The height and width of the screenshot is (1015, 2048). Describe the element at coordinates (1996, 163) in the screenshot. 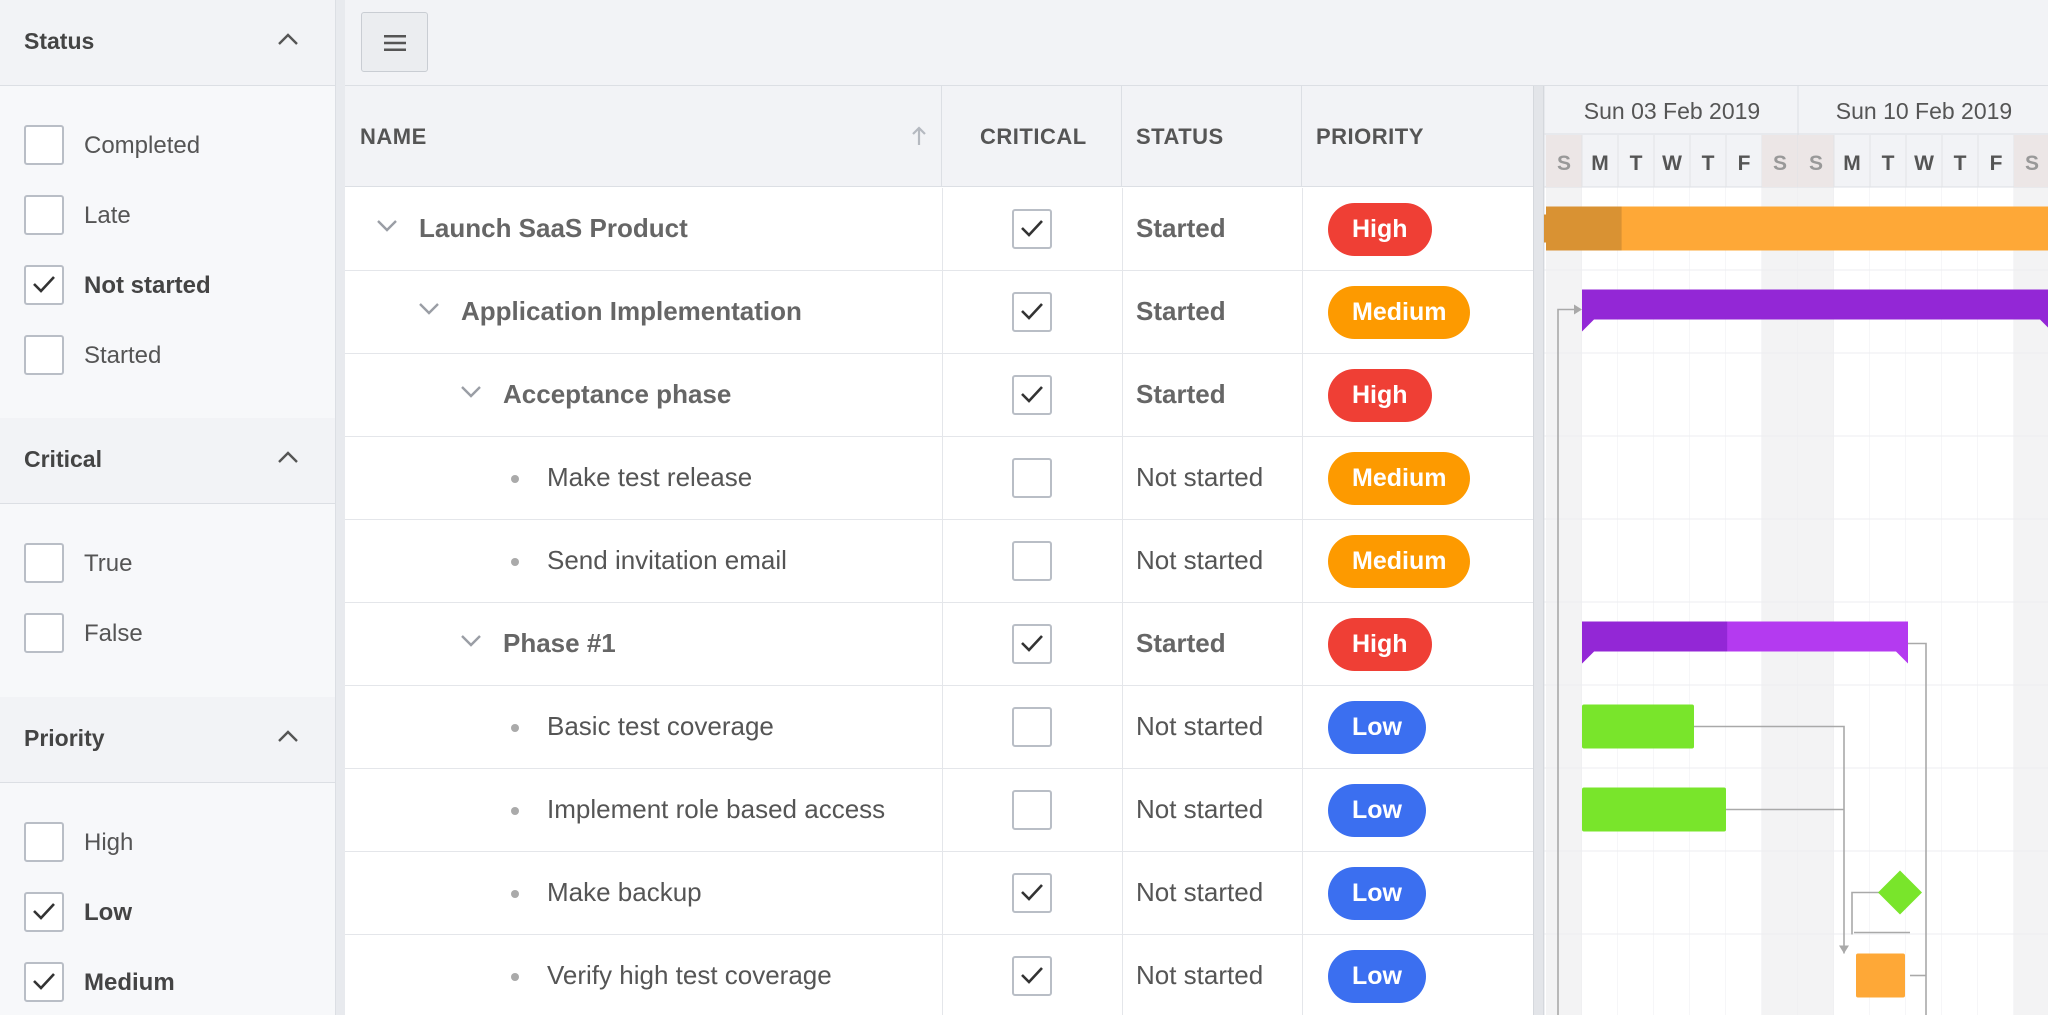

I see `day-label: F` at that location.